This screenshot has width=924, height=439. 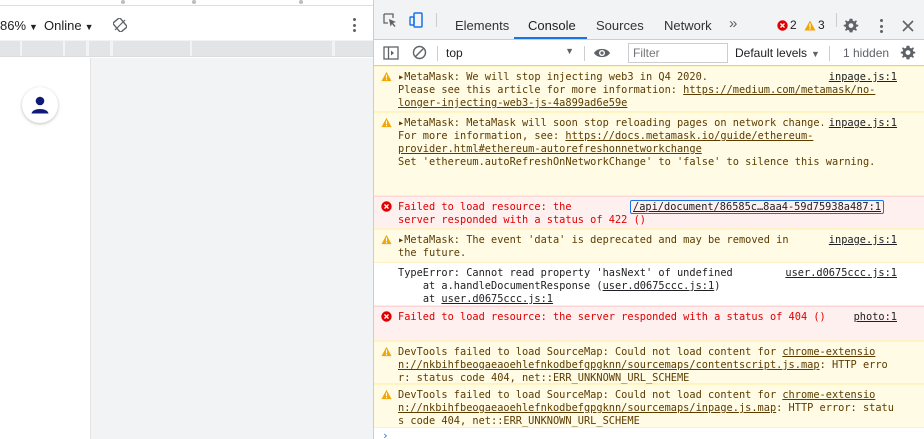 What do you see at coordinates (838, 273) in the screenshot?
I see `source-link: user.d0675ccc.js:1` at bounding box center [838, 273].